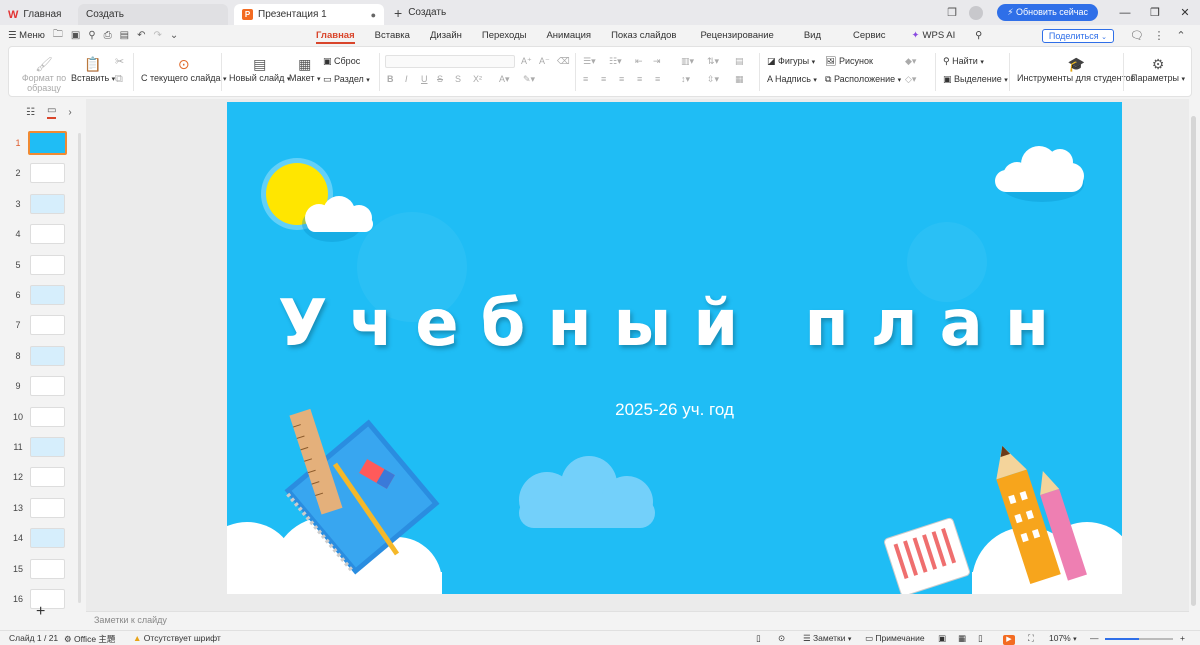 The width and height of the screenshot is (1200, 645). I want to click on tab-document: P Презентация 1 ●, so click(309, 14).